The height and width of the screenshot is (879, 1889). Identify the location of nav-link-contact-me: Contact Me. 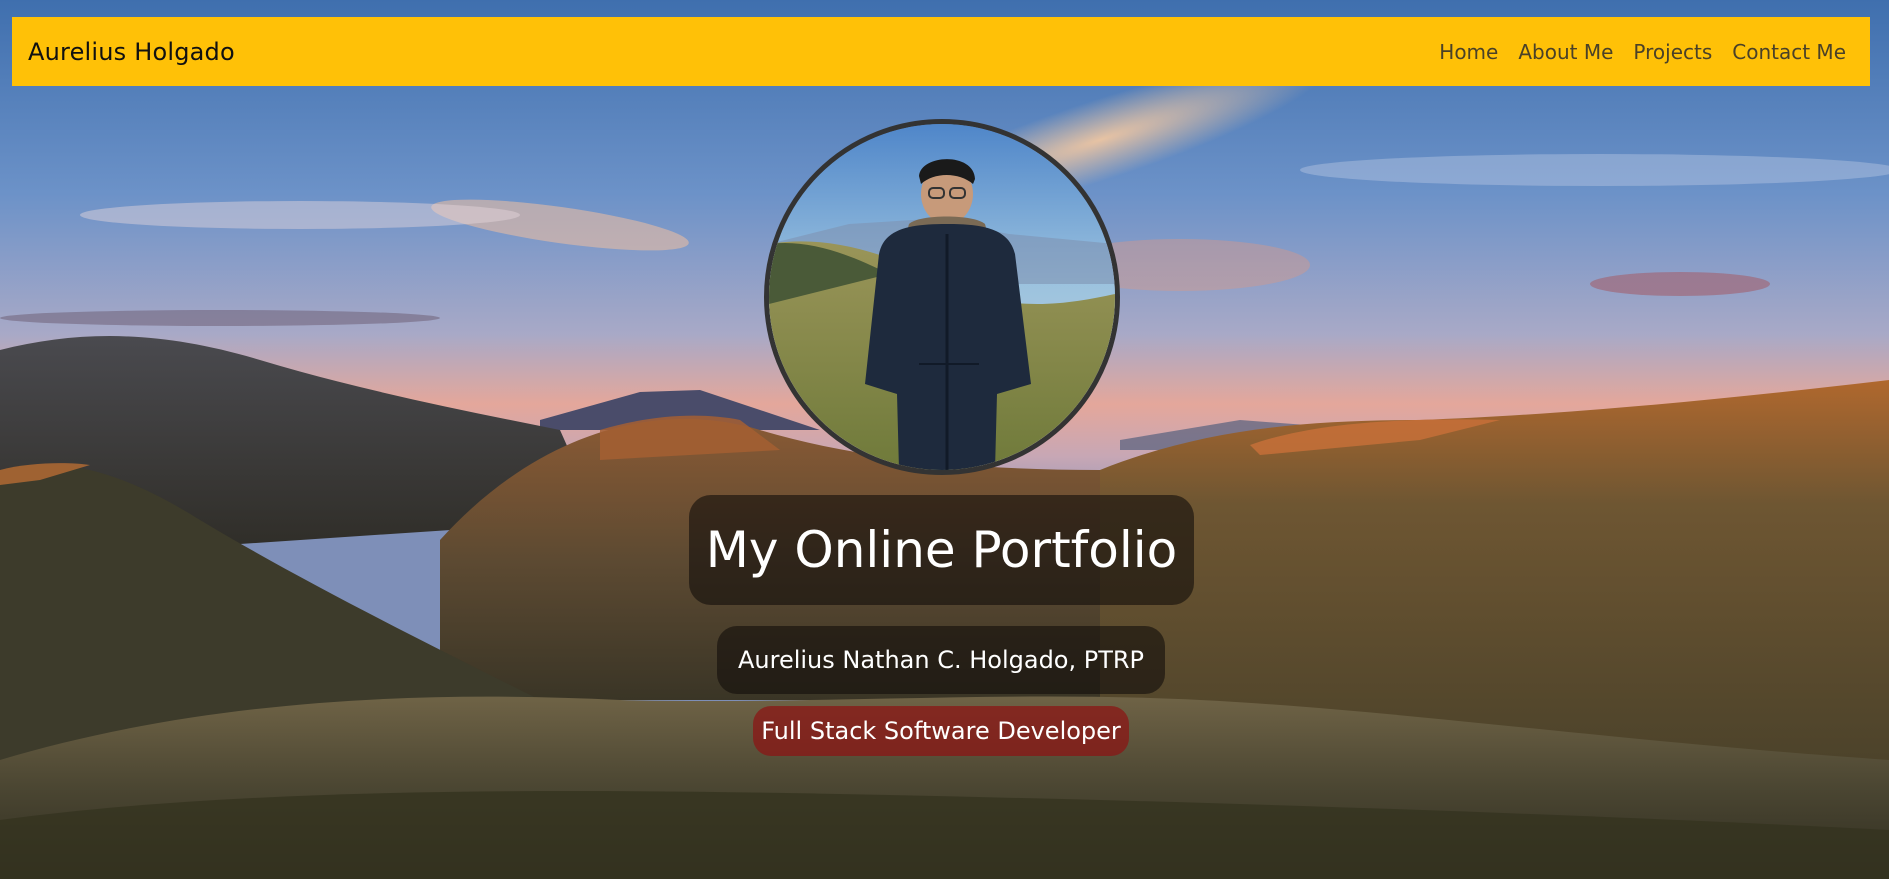
(1789, 52).